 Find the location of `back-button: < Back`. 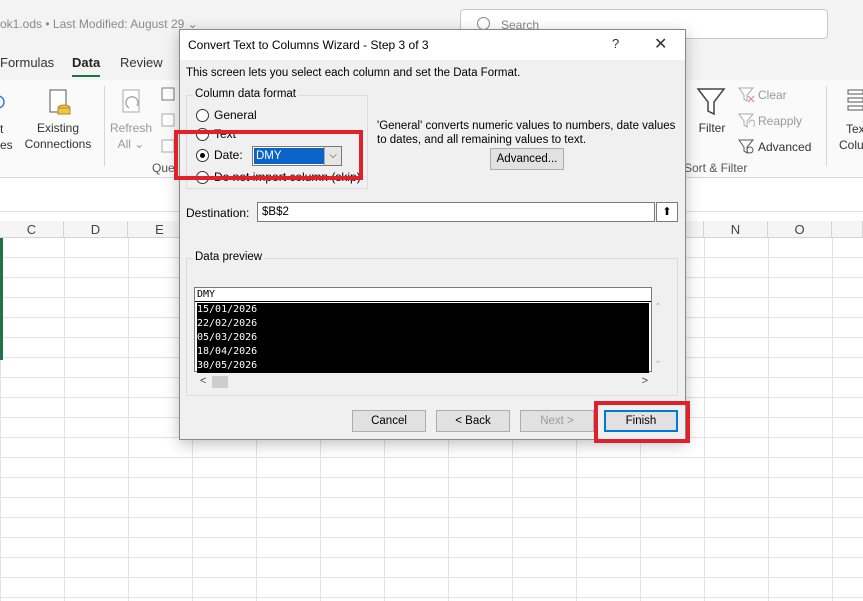

back-button: < Back is located at coordinates (473, 421).